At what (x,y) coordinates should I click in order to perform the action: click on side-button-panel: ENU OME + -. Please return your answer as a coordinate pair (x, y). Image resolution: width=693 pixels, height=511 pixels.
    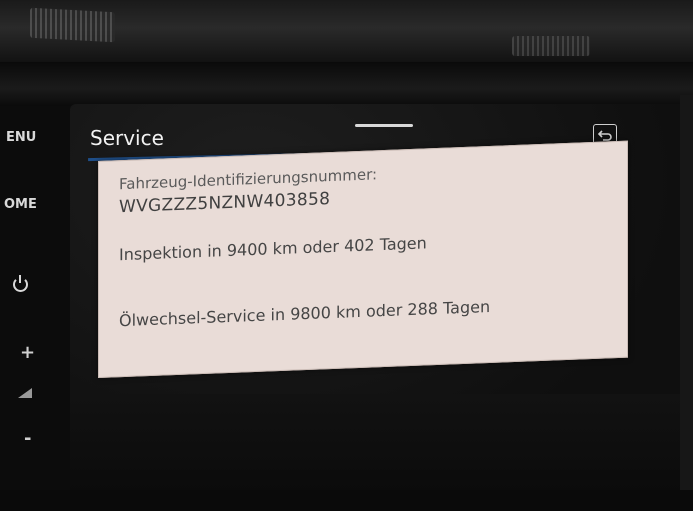
    Looking at the image, I should click on (35, 298).